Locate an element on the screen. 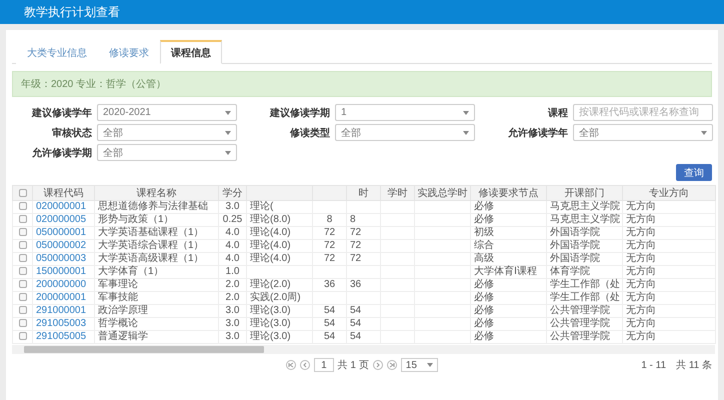  table-cell: 实践(2.0周) is located at coordinates (279, 298).